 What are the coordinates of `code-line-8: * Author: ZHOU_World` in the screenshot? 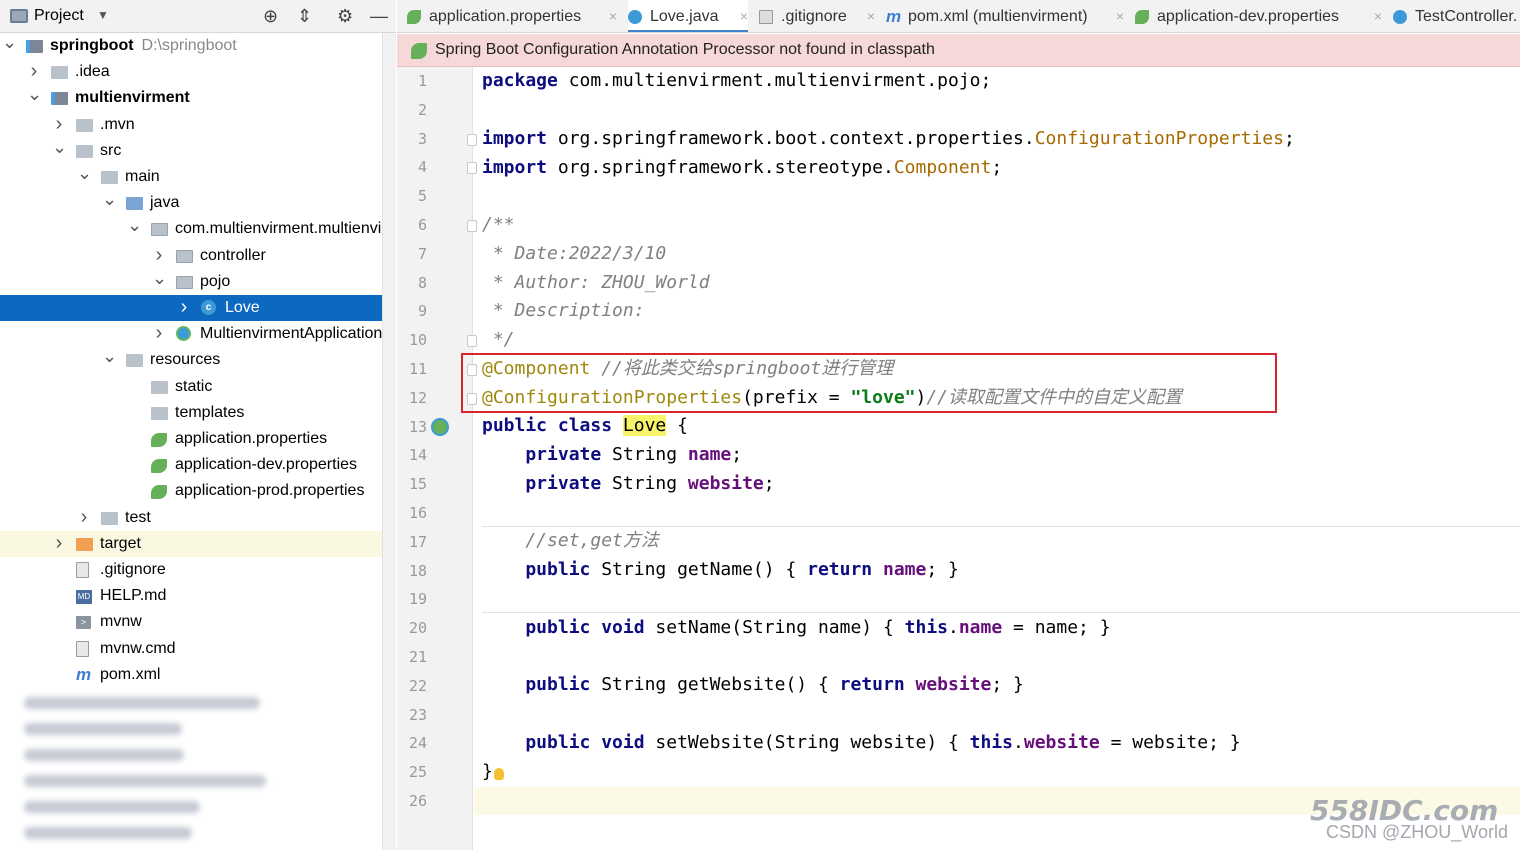 It's located at (596, 282).